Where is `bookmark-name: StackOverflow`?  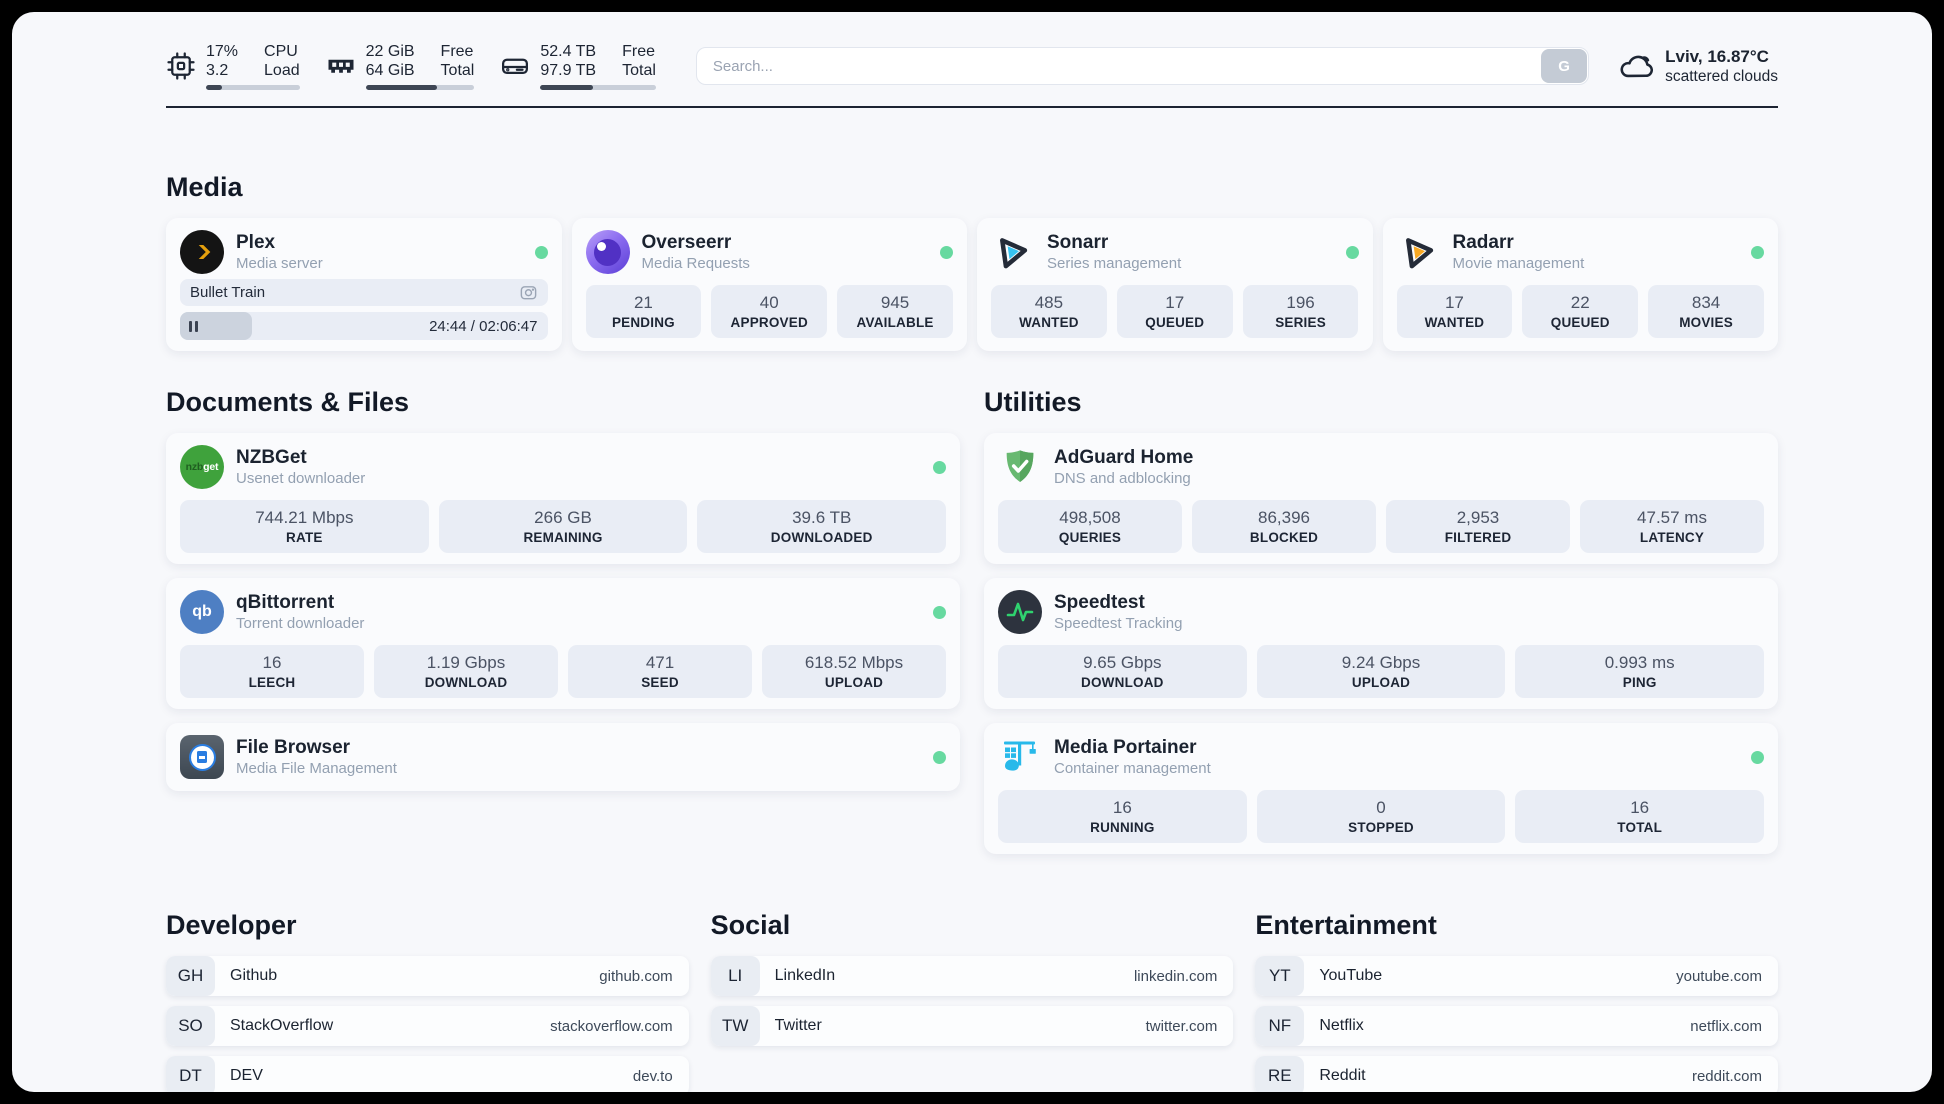 bookmark-name: StackOverflow is located at coordinates (282, 1025).